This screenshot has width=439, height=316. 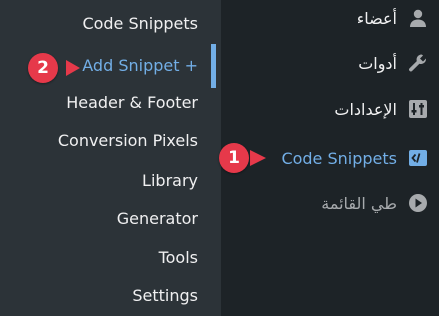 I want to click on code-snippets-icon, so click(x=418, y=158).